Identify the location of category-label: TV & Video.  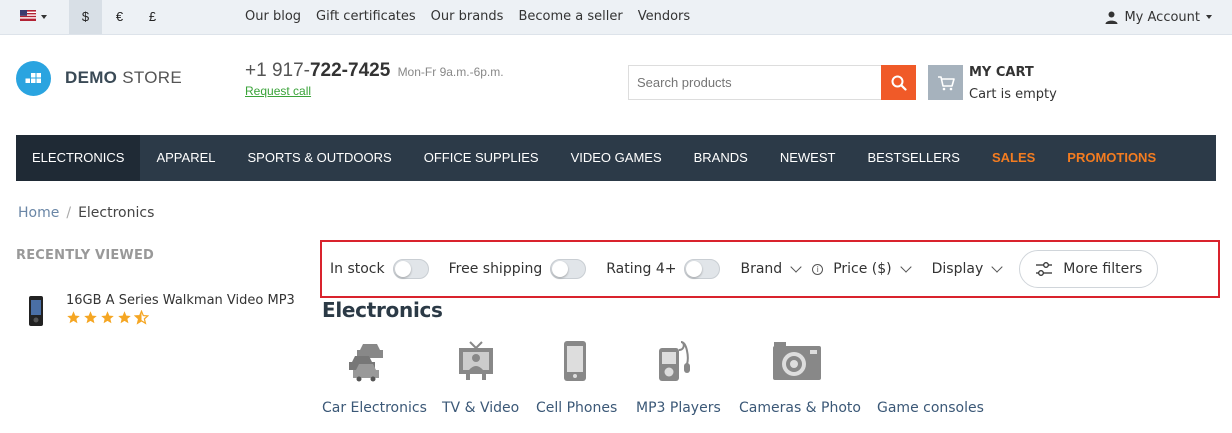
(481, 408).